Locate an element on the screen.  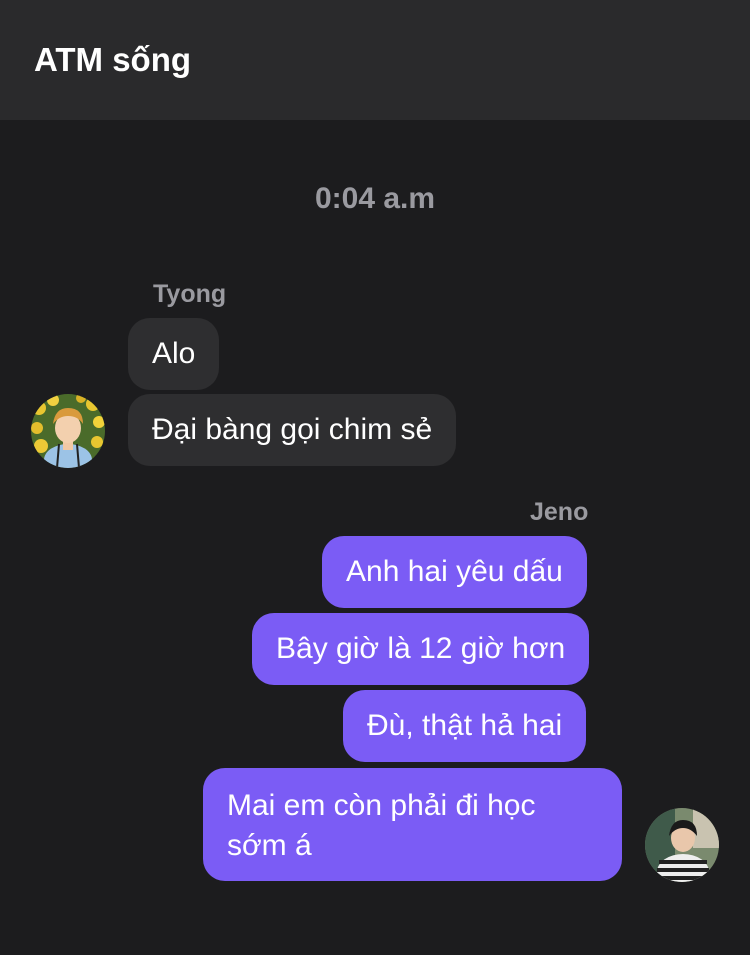
sender-name-jeno: Jeno is located at coordinates (559, 512).